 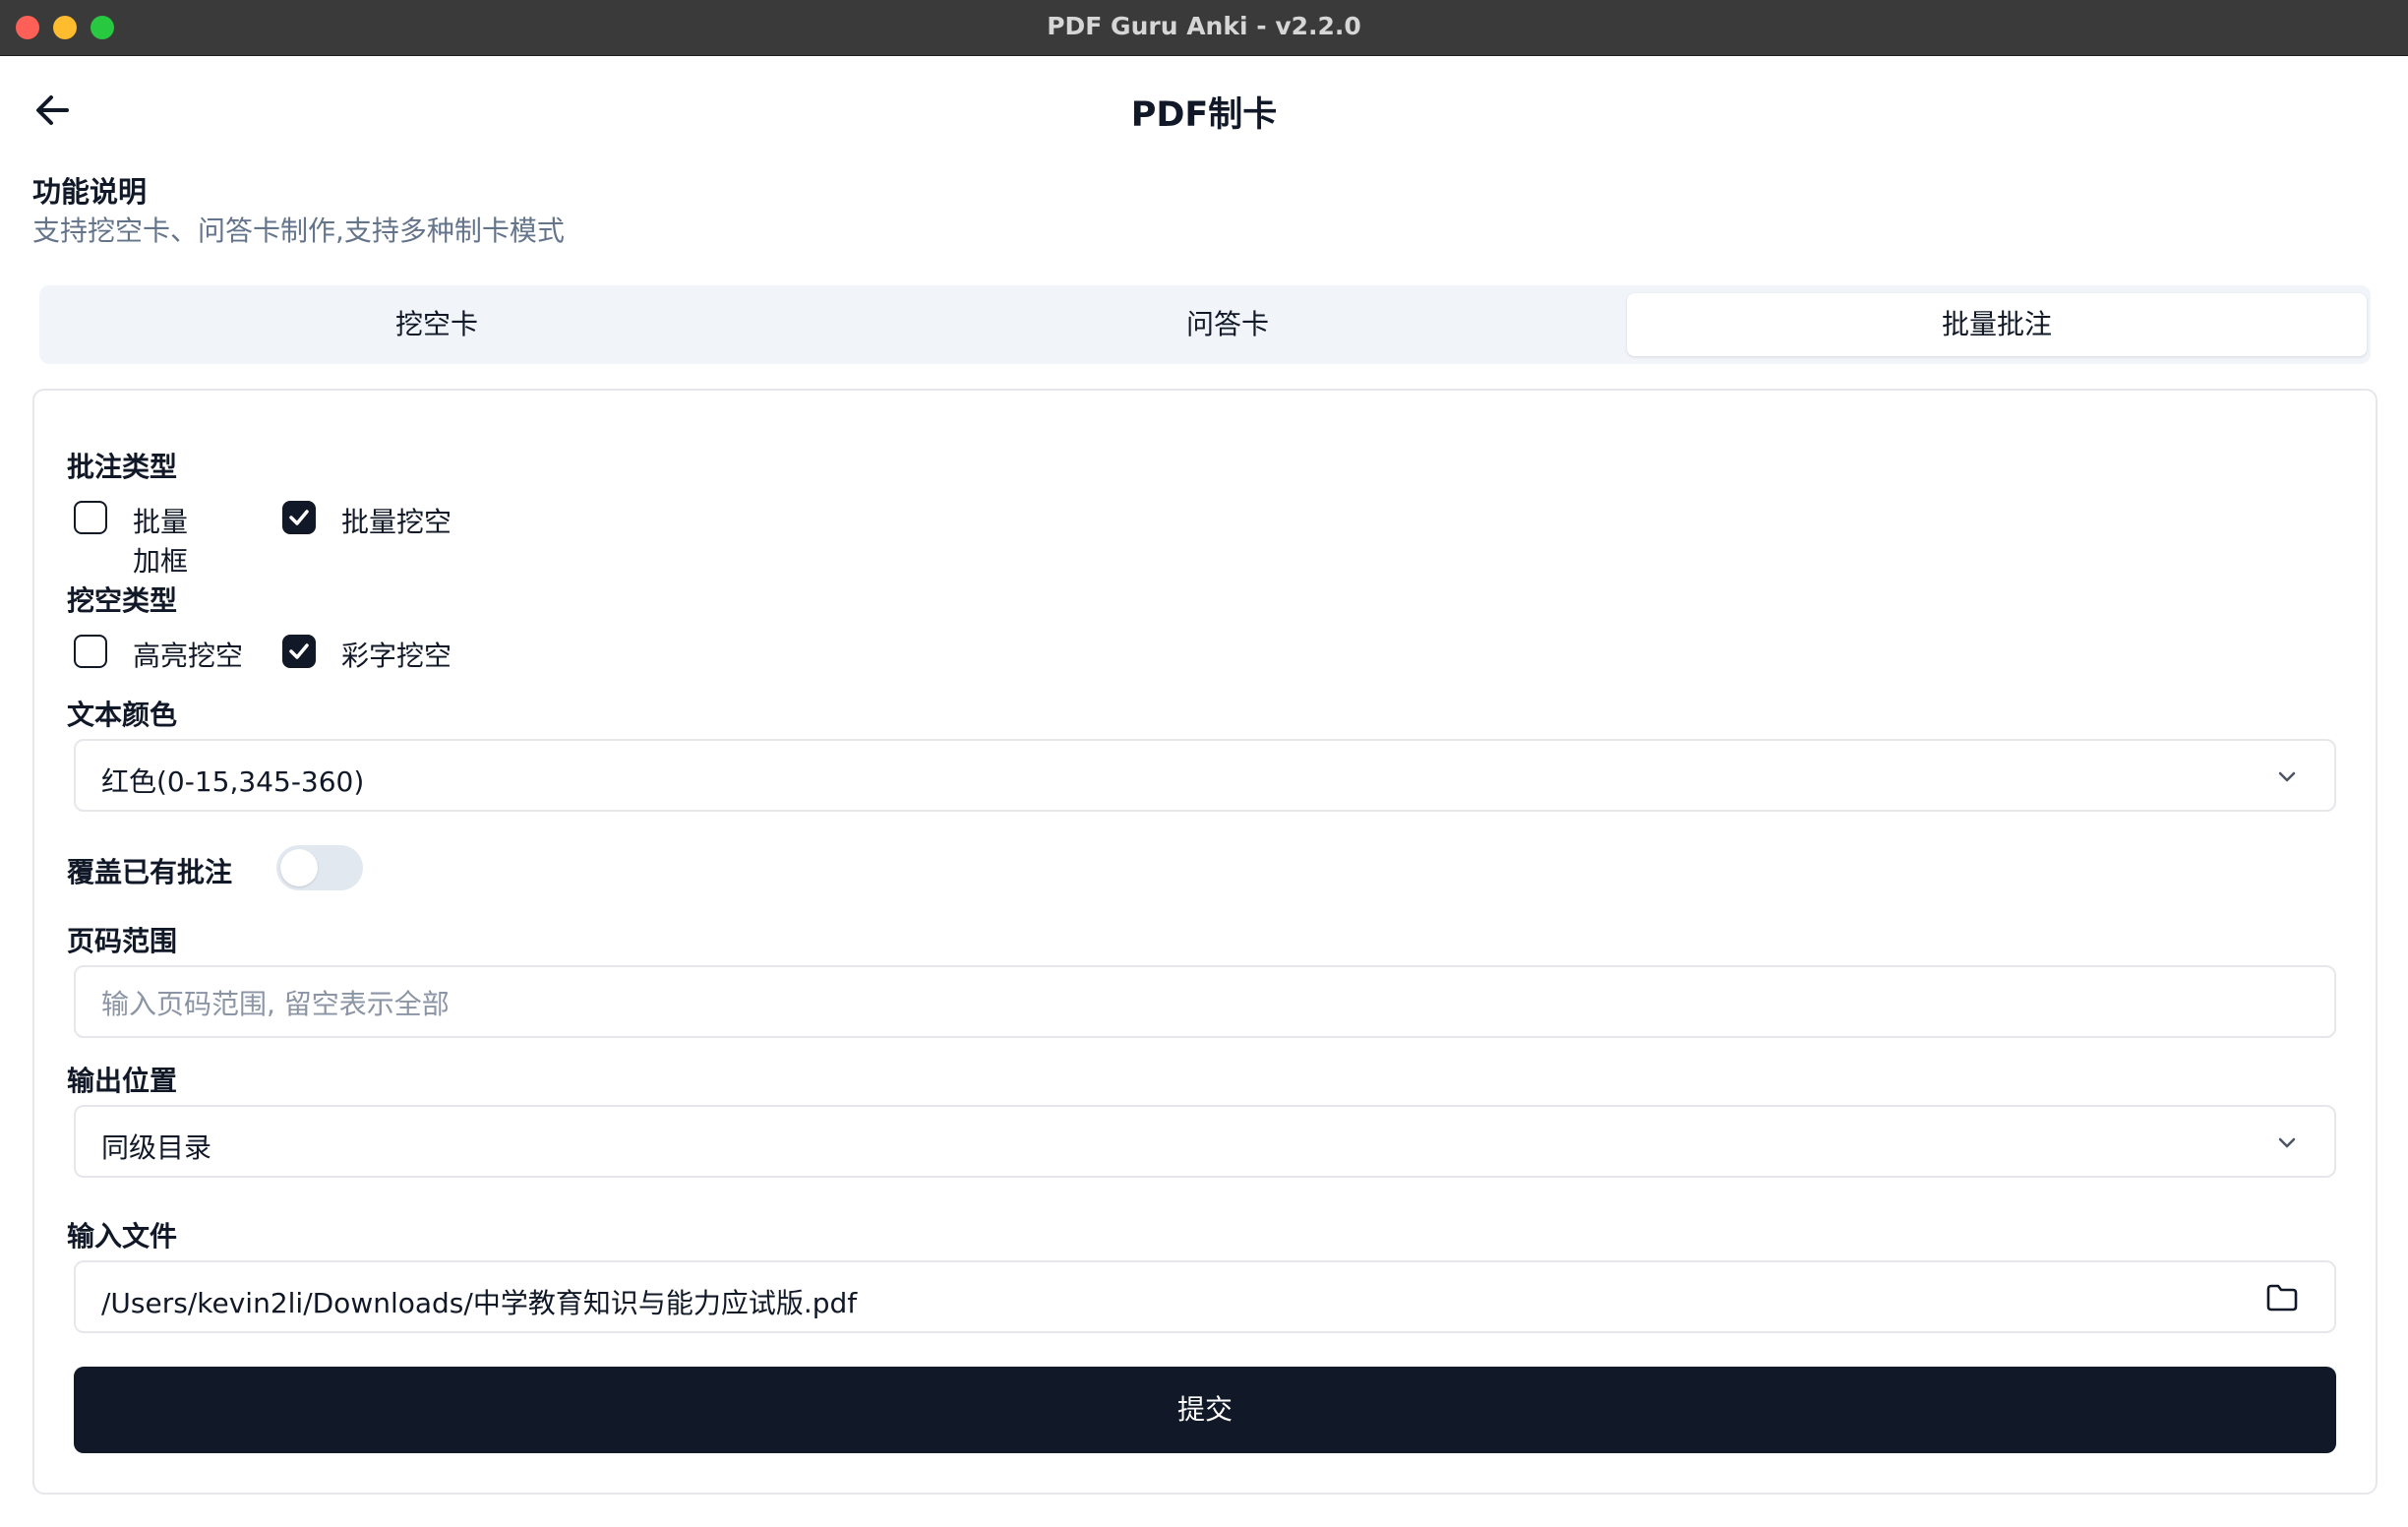 What do you see at coordinates (122, 600) in the screenshot?
I see `cloze-type-label: 挖空类型` at bounding box center [122, 600].